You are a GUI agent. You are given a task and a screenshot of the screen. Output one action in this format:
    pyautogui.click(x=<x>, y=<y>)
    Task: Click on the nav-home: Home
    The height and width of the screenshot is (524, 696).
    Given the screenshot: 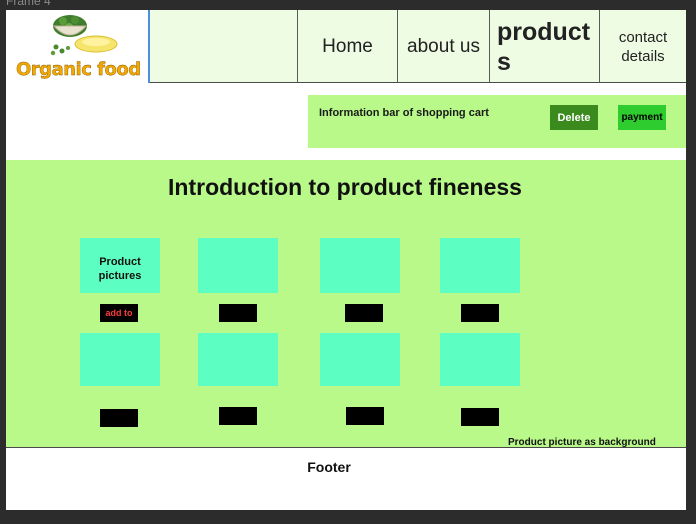 What is the action you would take?
    pyautogui.click(x=347, y=46)
    